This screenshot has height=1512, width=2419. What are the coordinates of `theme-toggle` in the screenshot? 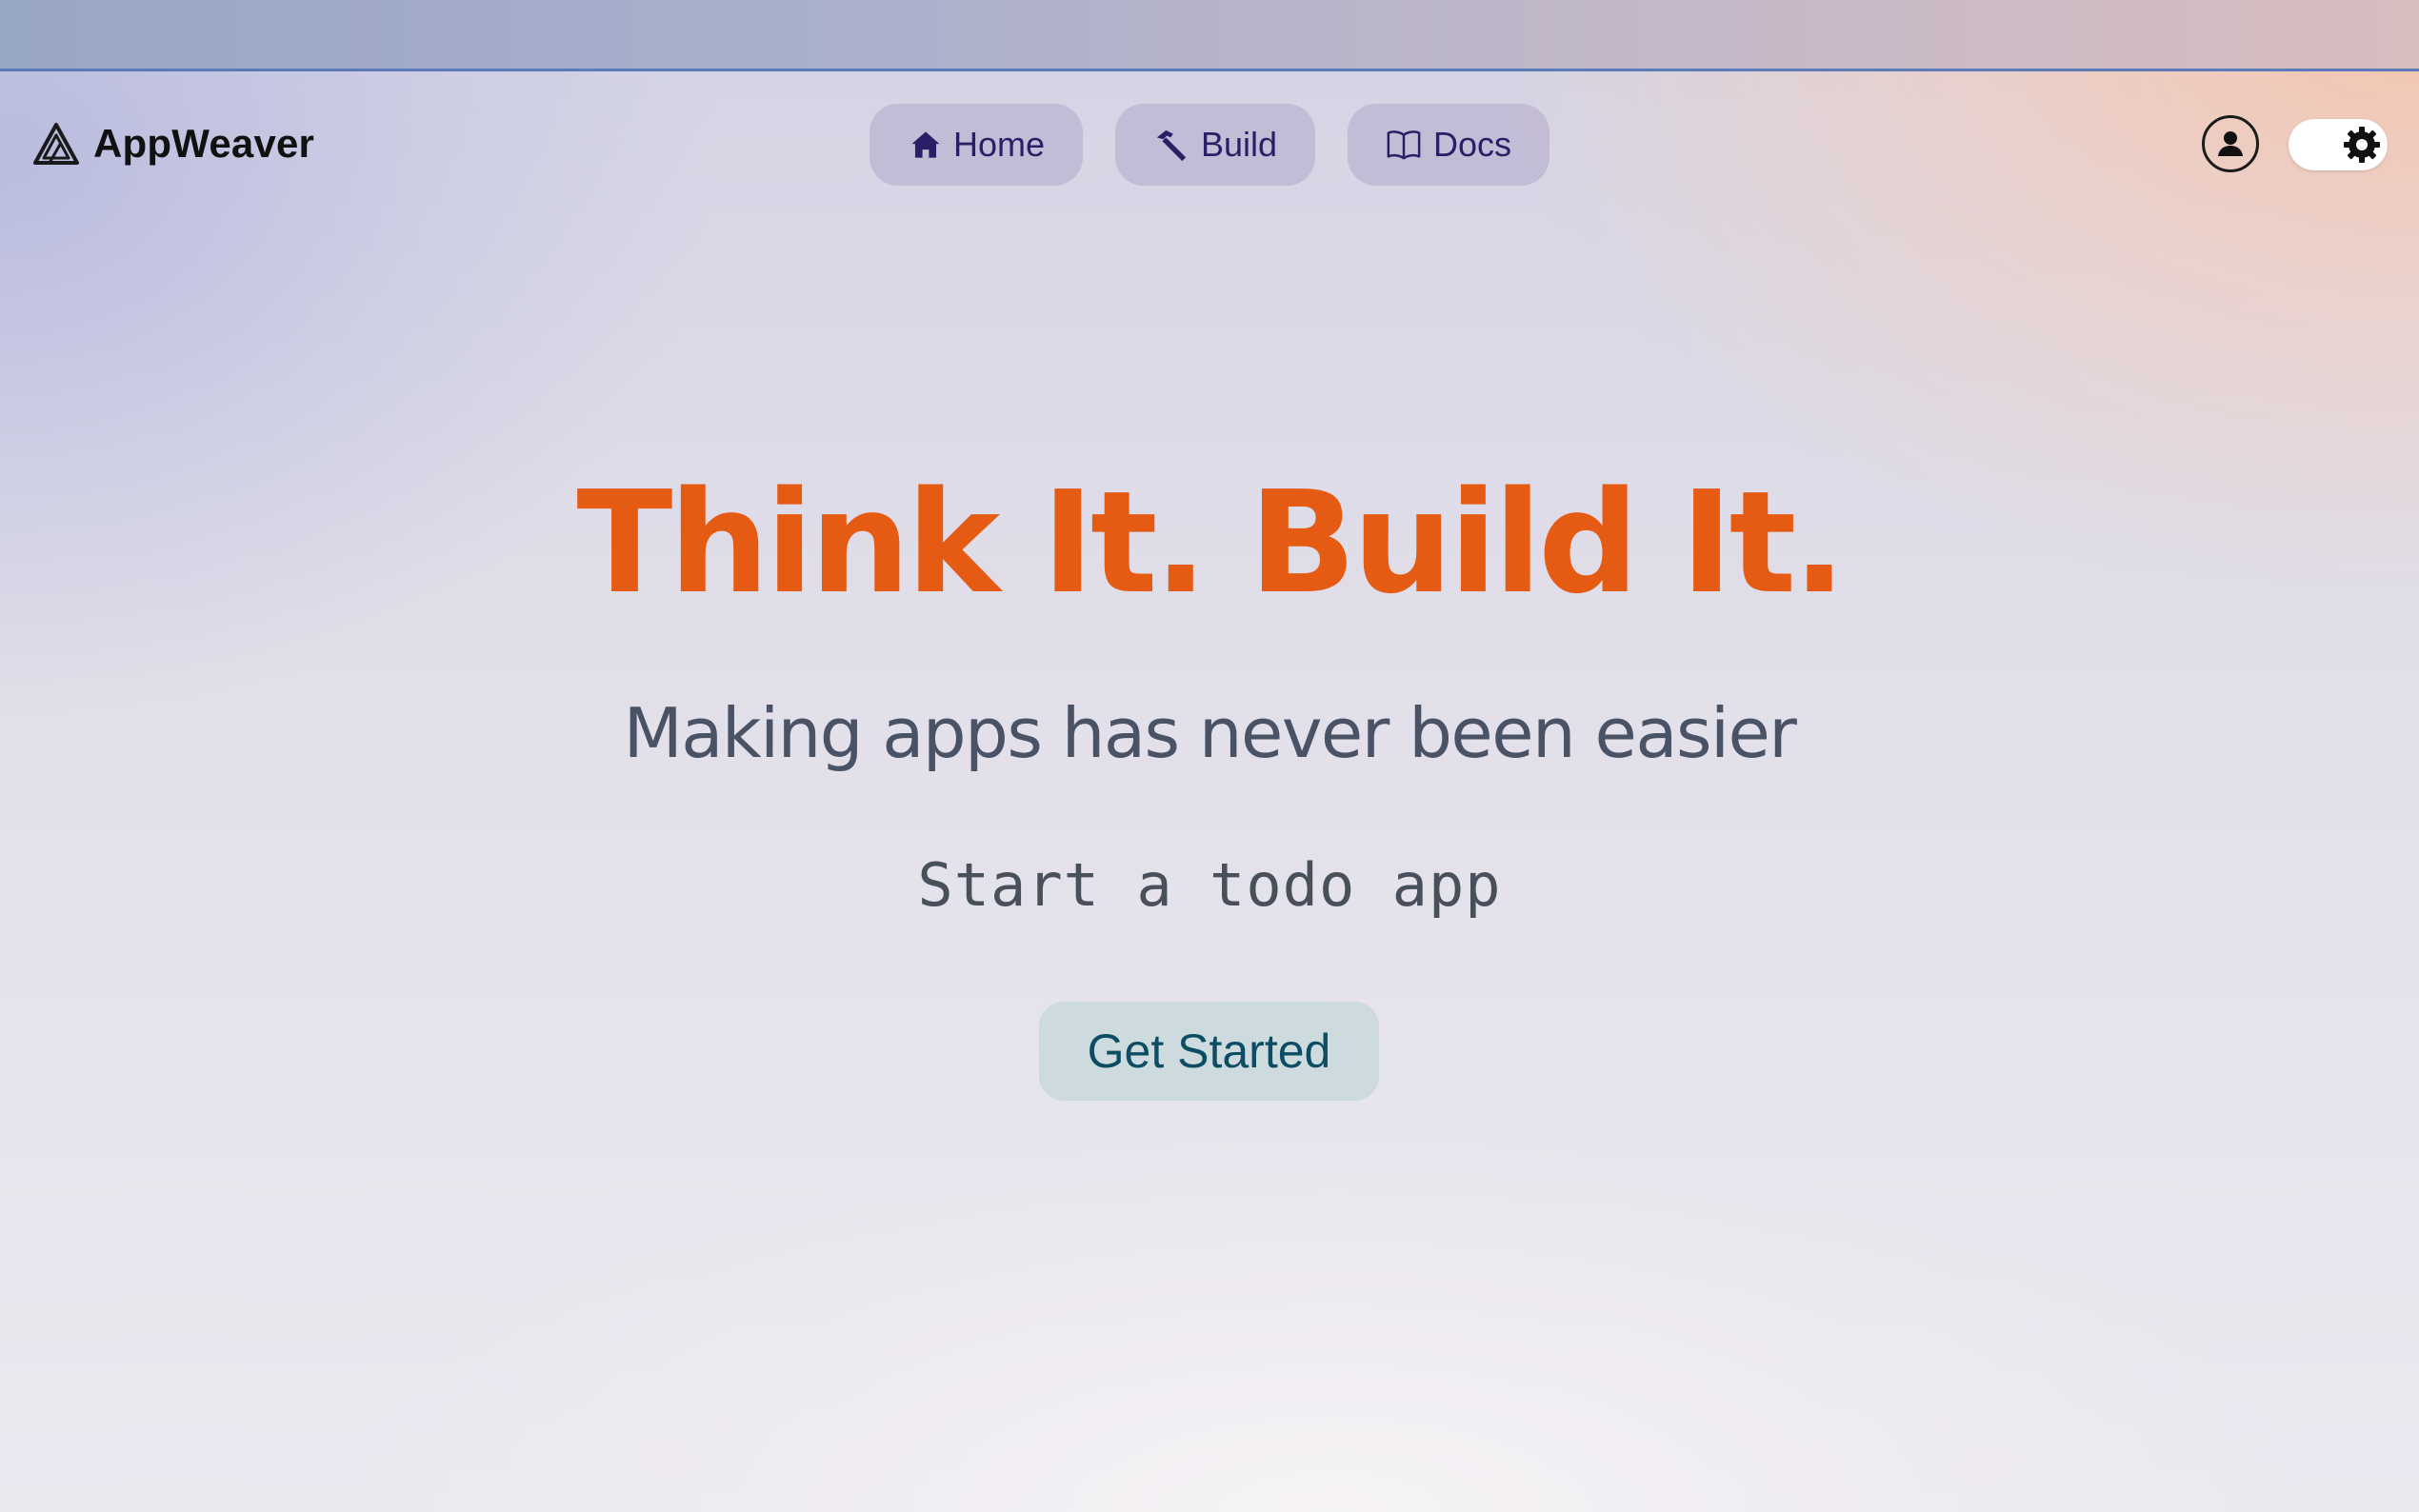 It's located at (2338, 144).